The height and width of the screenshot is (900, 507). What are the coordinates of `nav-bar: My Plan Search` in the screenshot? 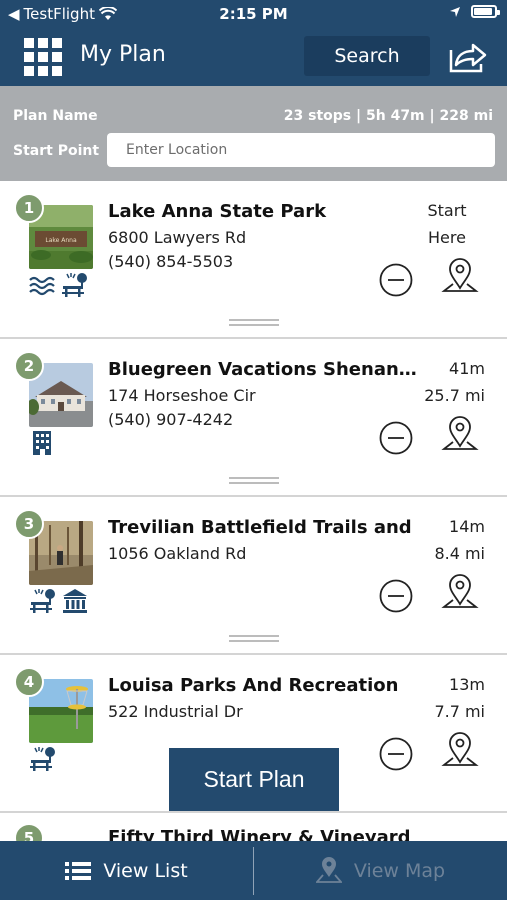 It's located at (253, 57).